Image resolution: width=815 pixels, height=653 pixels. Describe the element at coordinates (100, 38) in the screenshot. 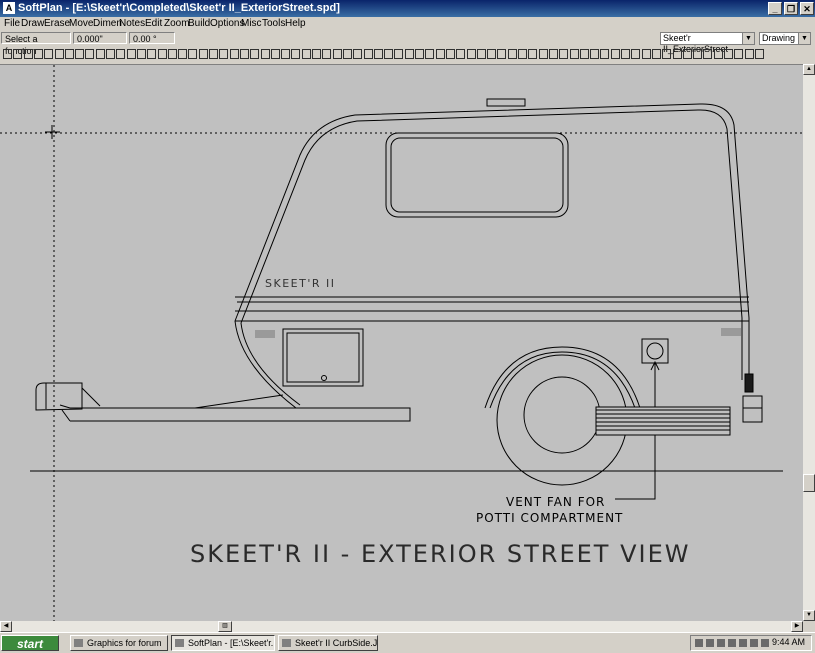

I see `length-field: 0.000"` at that location.